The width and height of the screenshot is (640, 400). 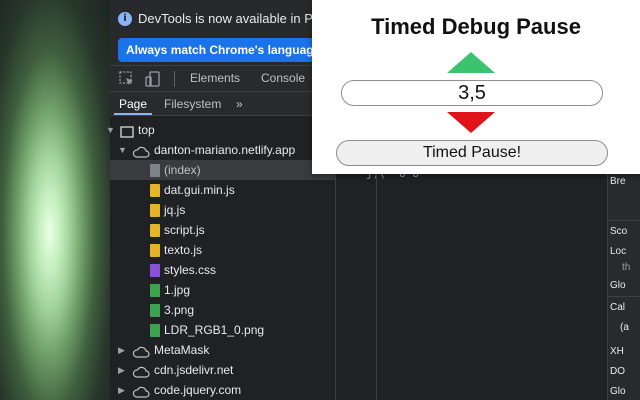 I want to click on file-tree-label: MetaMask, so click(x=182, y=350).